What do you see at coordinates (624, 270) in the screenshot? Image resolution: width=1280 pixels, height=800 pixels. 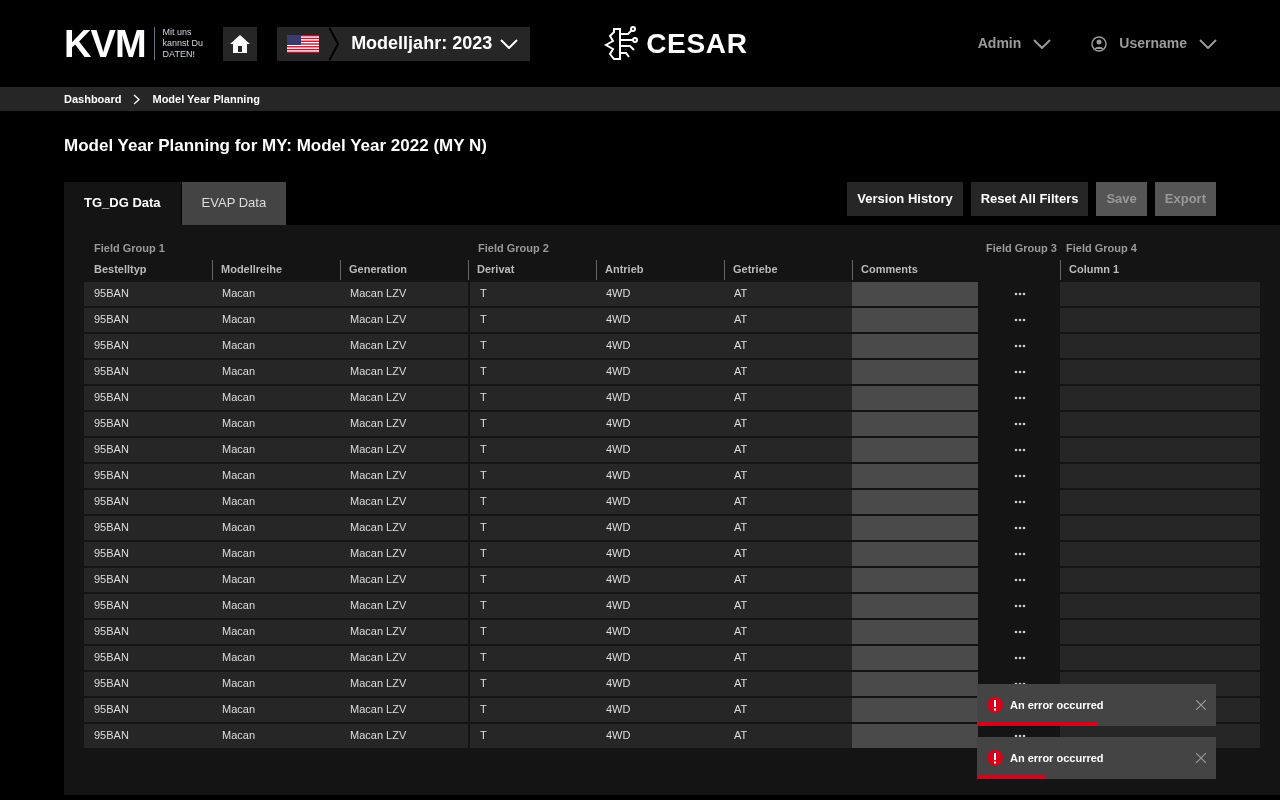 I see `column-header: Antrieb` at bounding box center [624, 270].